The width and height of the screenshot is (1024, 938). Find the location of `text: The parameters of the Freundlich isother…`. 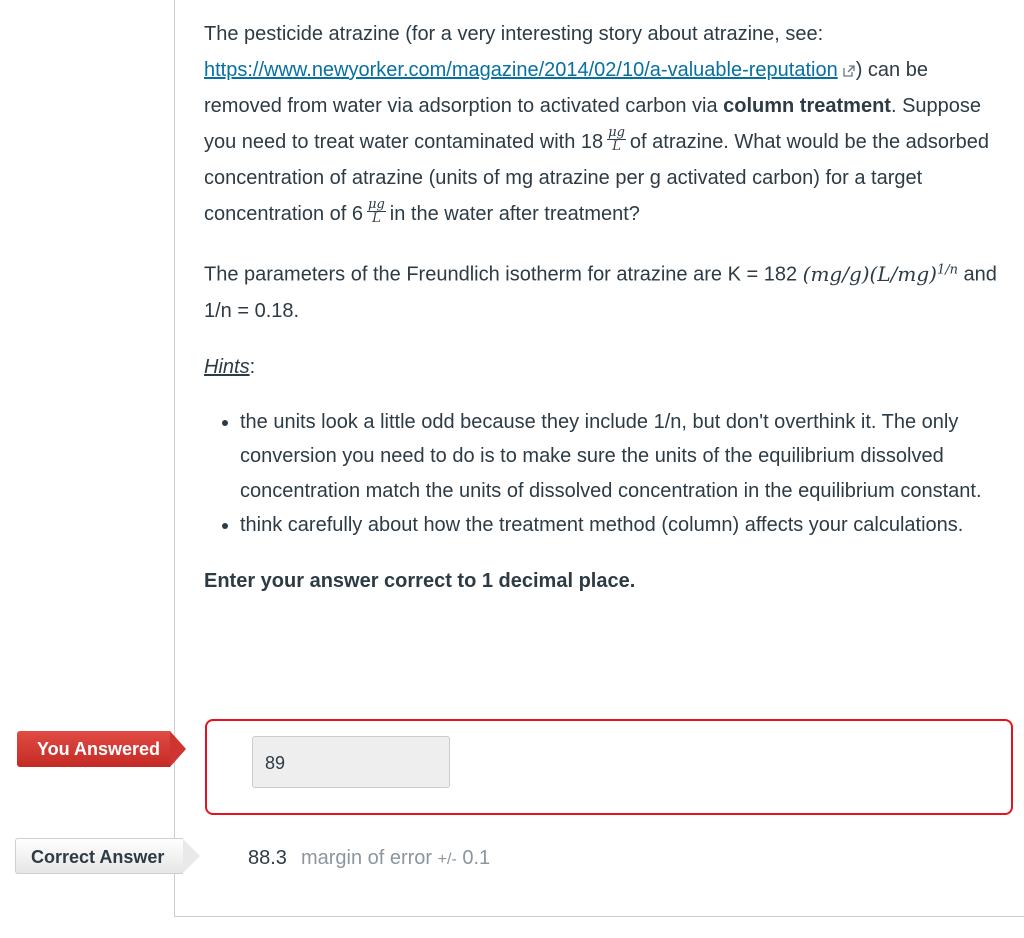

text: The parameters of the Freundlich isother… is located at coordinates (503, 274).